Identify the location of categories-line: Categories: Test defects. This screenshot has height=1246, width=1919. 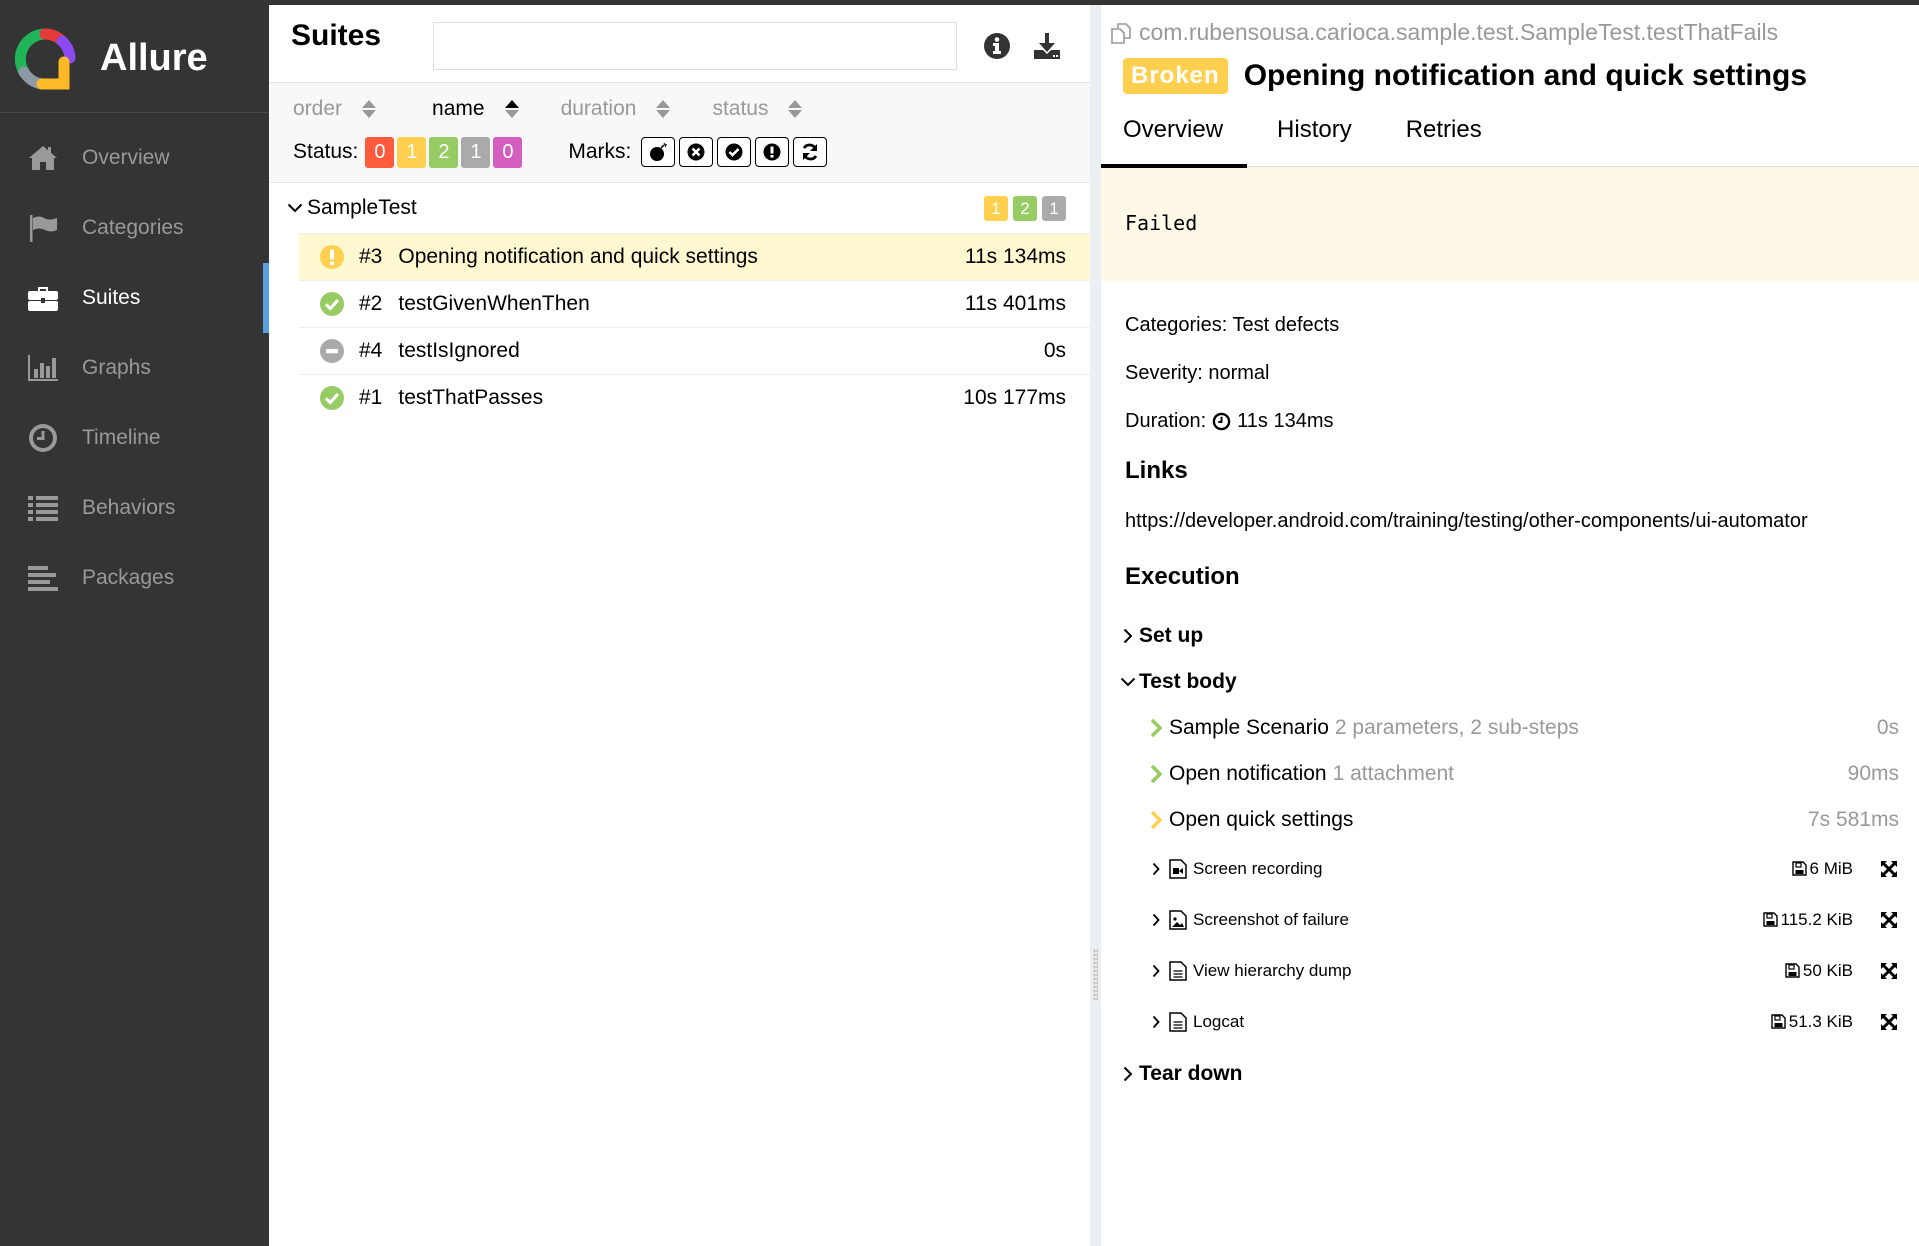
(1232, 324).